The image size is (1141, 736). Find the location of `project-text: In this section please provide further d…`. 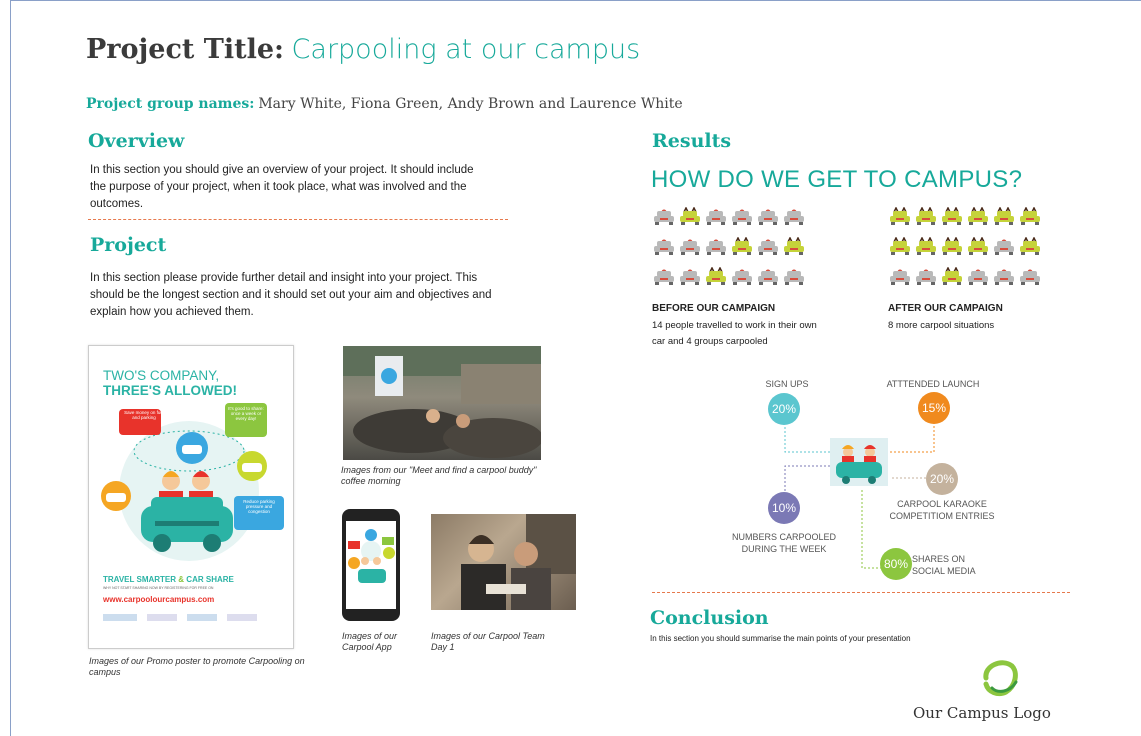

project-text: In this section please provide further d… is located at coordinates (291, 295).